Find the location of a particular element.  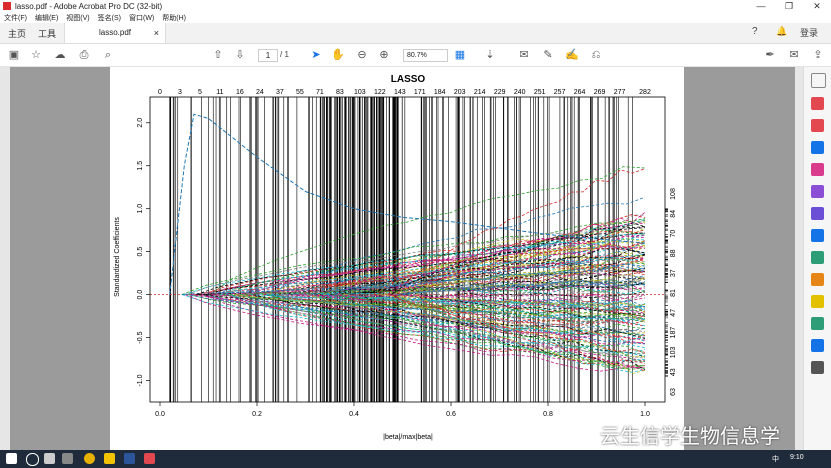

fill-sign-panel-icon is located at coordinates (817, 213).